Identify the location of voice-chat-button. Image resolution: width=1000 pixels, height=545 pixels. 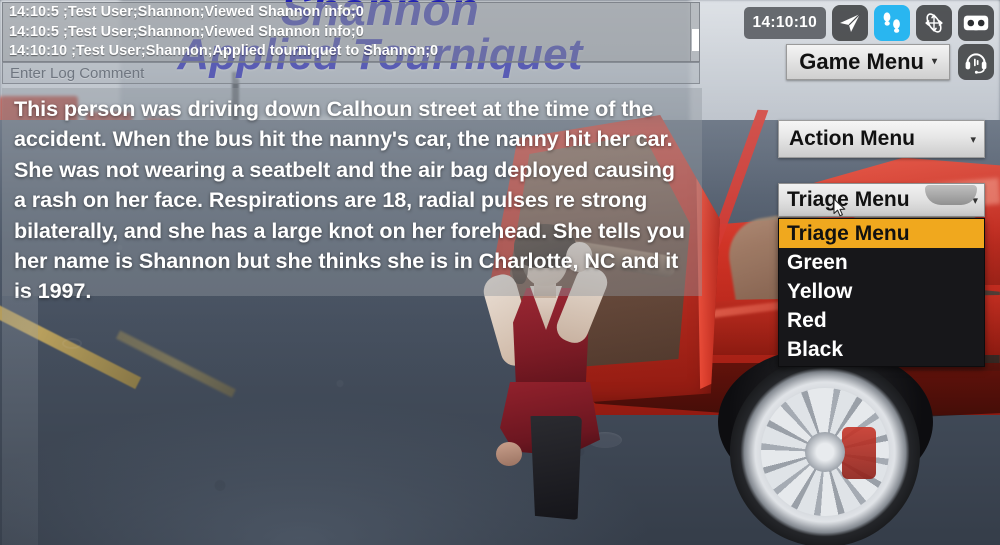
(976, 62).